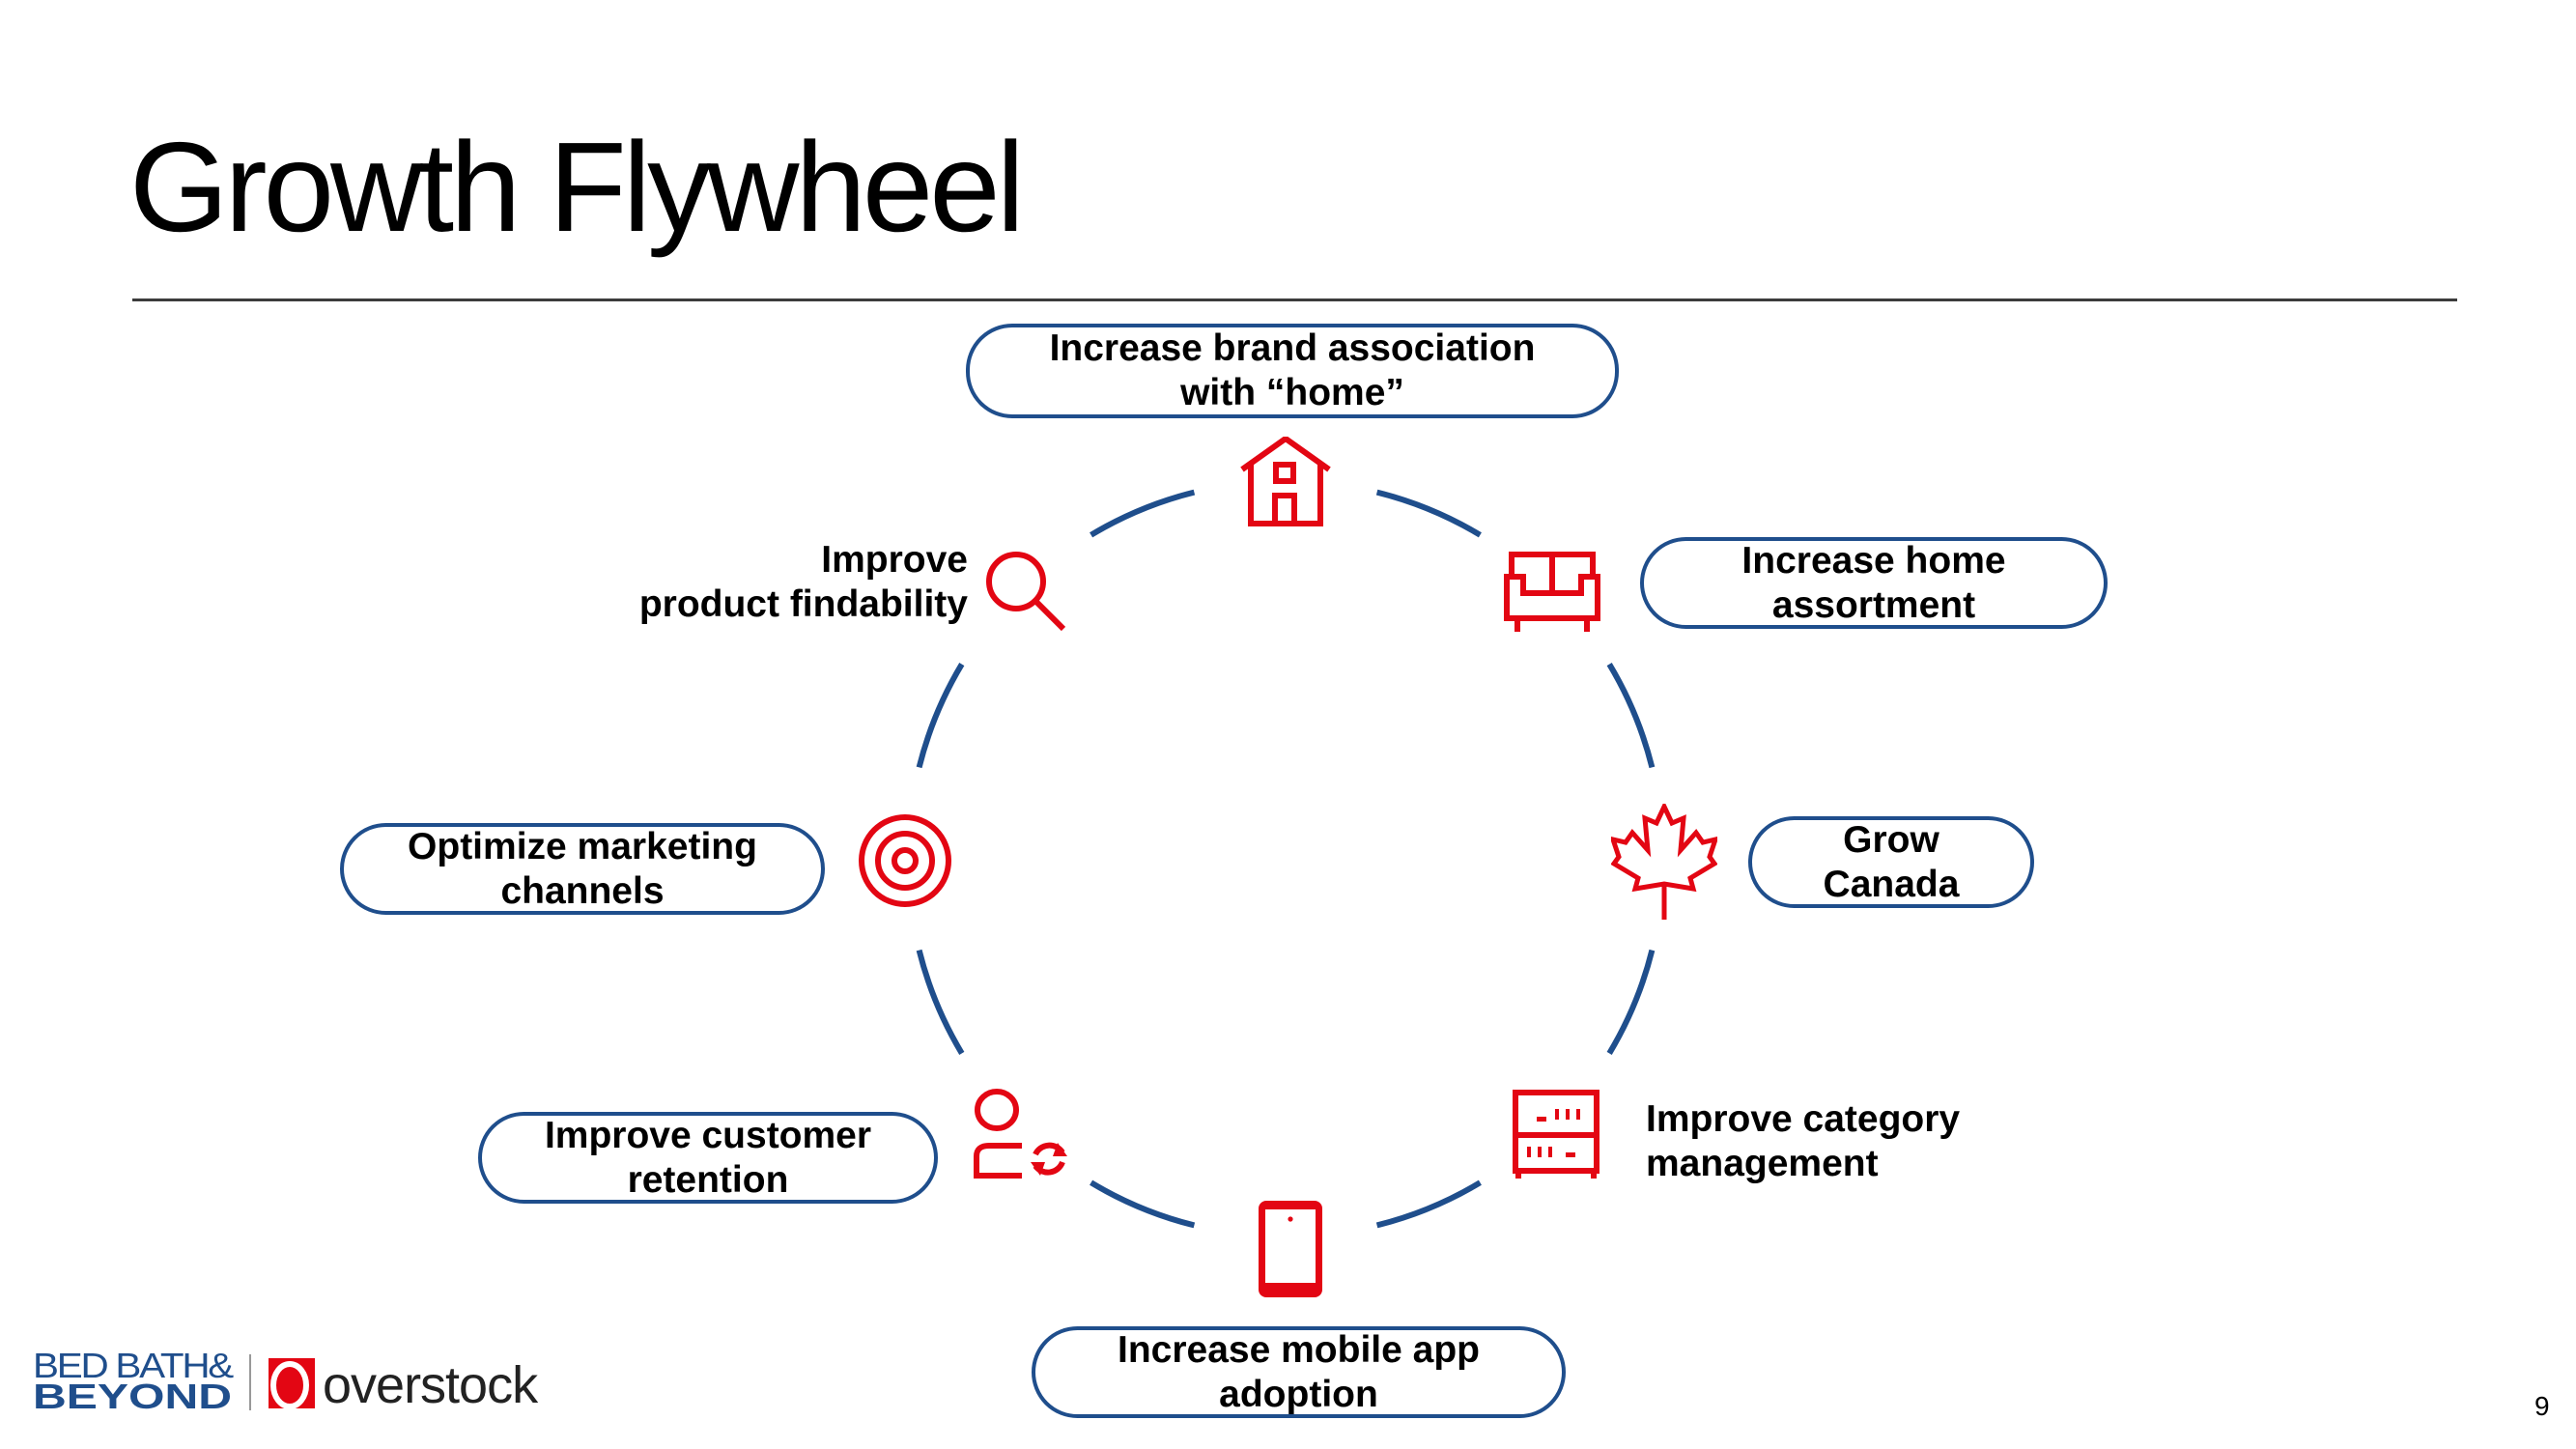 The height and width of the screenshot is (1449, 2576). I want to click on item-customer-retention-label: Improve customer retention, so click(708, 1157).